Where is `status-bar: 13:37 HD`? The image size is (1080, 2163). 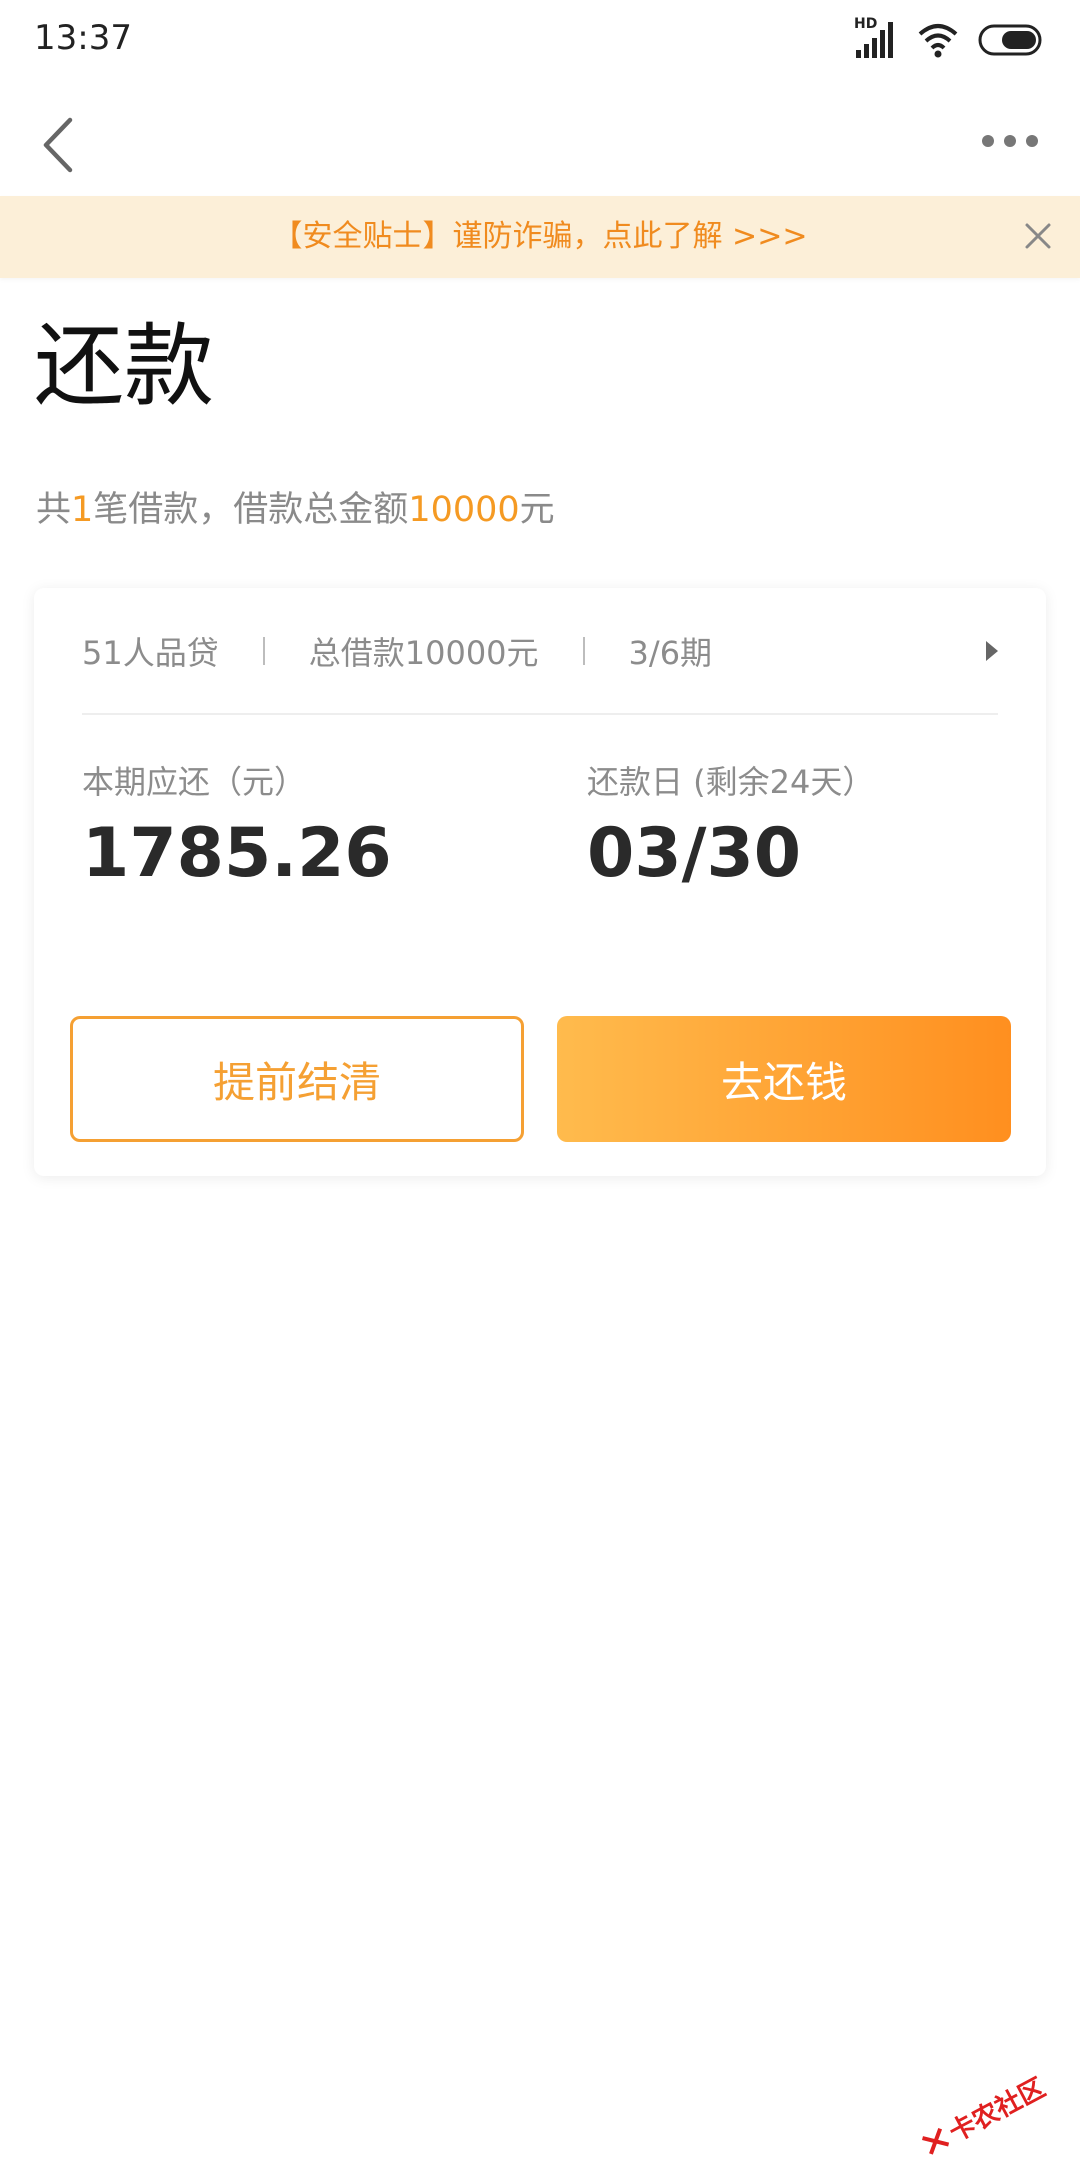
status-bar: 13:37 HD is located at coordinates (540, 40).